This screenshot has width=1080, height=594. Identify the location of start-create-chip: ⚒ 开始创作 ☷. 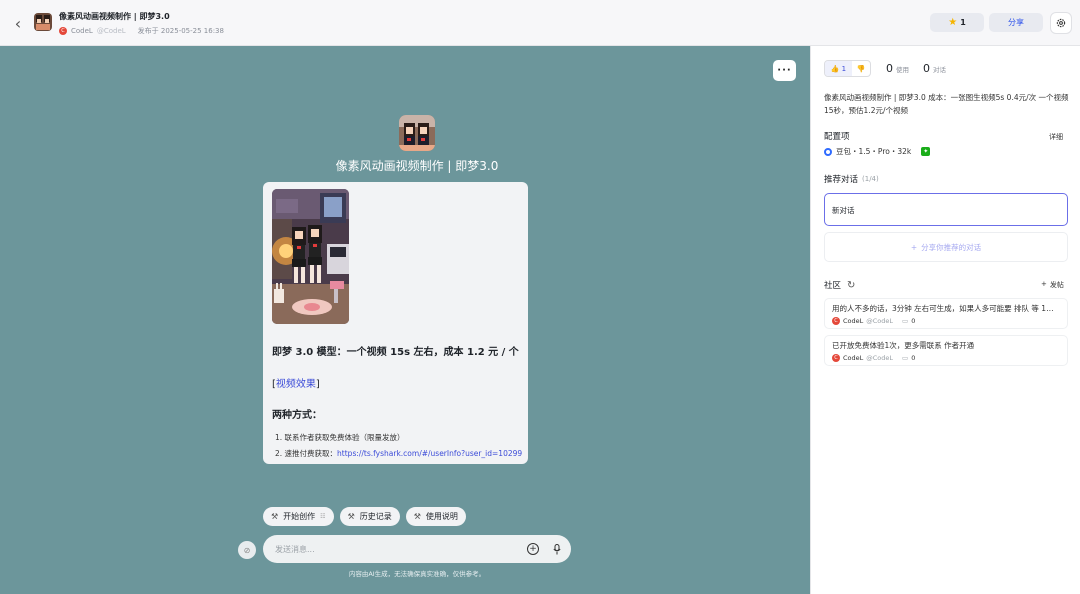
(298, 516).